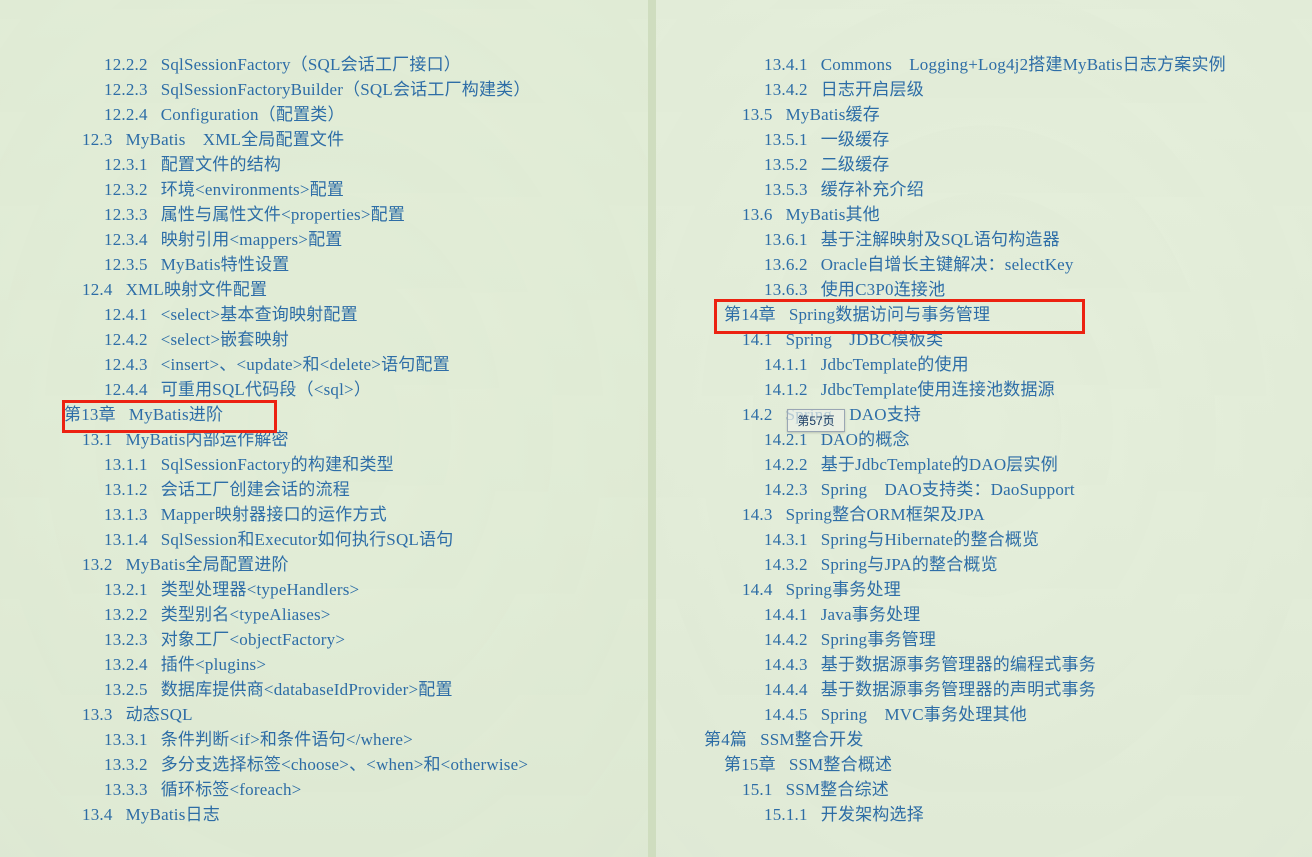  I want to click on toc-entry: 12.4.2 <select>嵌套映射, so click(324, 339).